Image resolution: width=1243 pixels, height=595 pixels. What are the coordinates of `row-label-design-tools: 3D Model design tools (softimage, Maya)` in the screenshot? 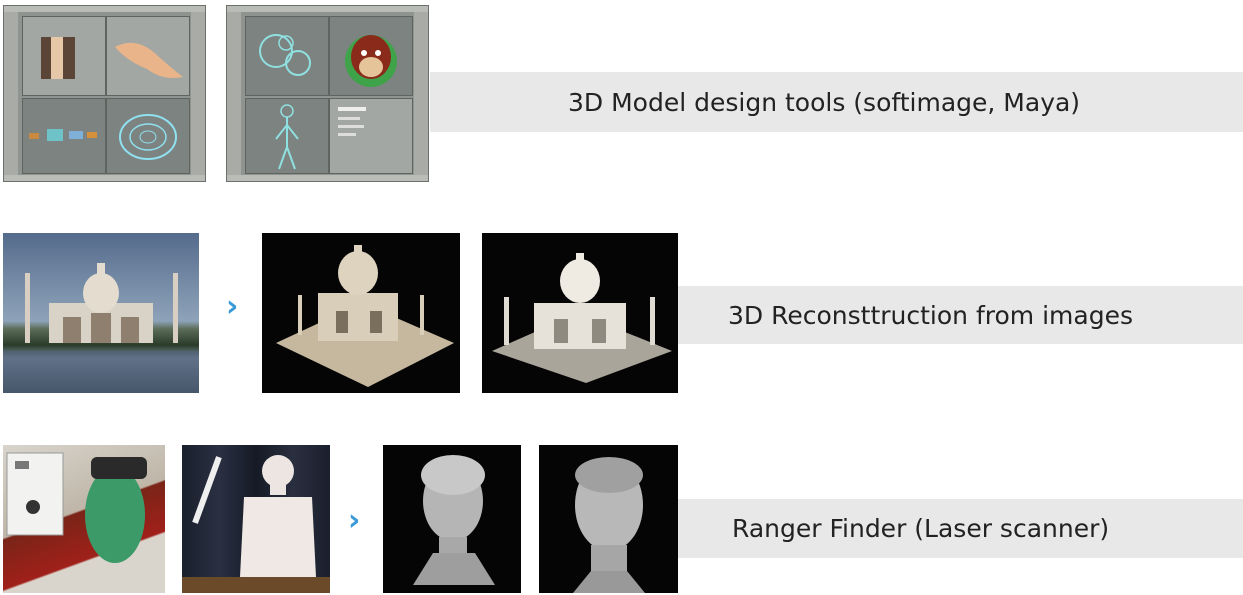 It's located at (836, 102).